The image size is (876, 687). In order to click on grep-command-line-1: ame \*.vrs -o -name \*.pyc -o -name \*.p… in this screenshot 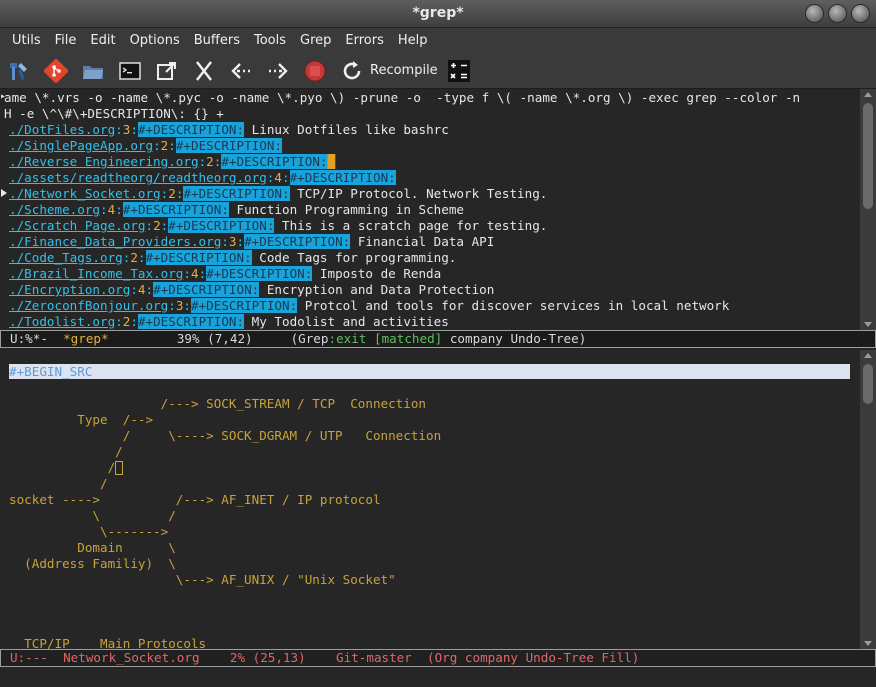, I will do `click(402, 97)`.